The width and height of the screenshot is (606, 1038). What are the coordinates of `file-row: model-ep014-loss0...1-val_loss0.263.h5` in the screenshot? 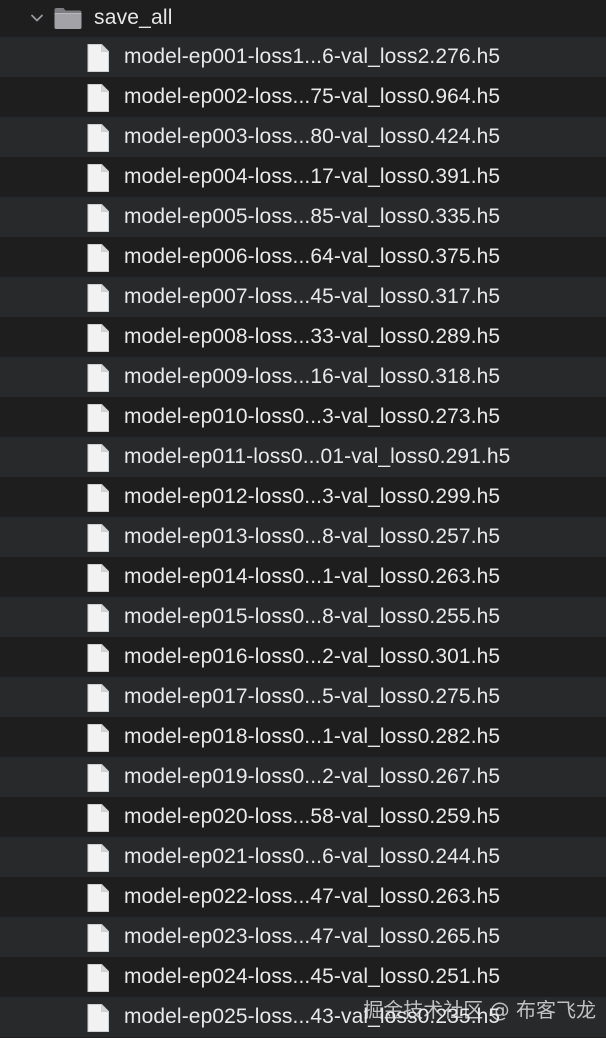 It's located at (303, 577).